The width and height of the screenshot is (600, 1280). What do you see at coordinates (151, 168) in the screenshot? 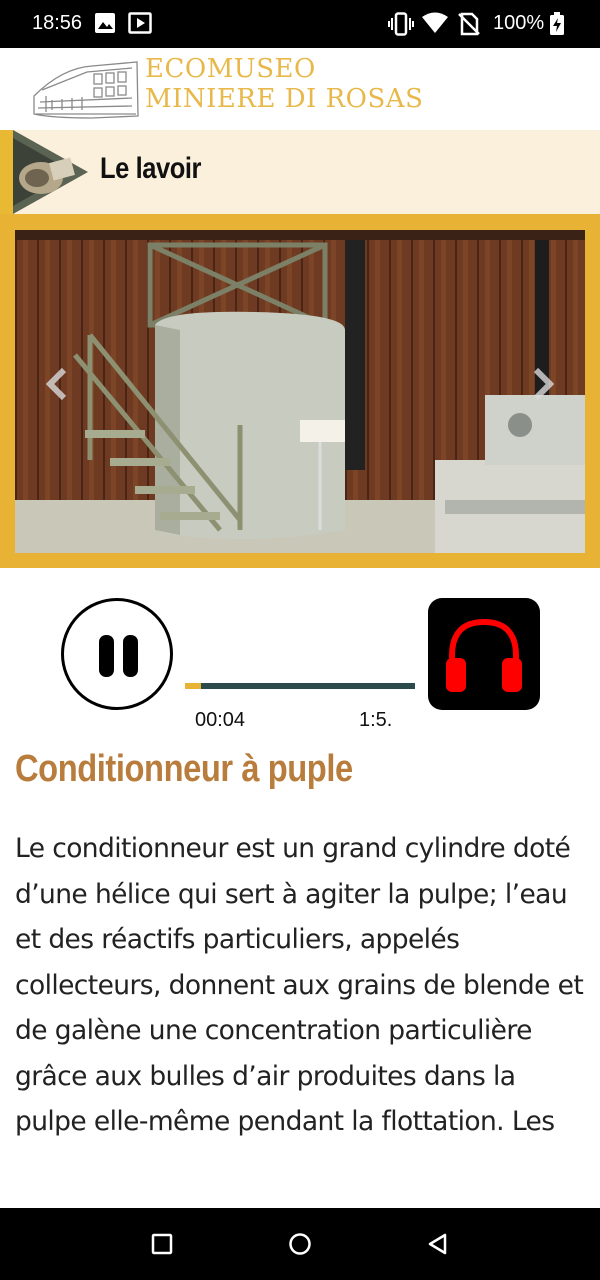
I see `section-title: Le lavoir` at bounding box center [151, 168].